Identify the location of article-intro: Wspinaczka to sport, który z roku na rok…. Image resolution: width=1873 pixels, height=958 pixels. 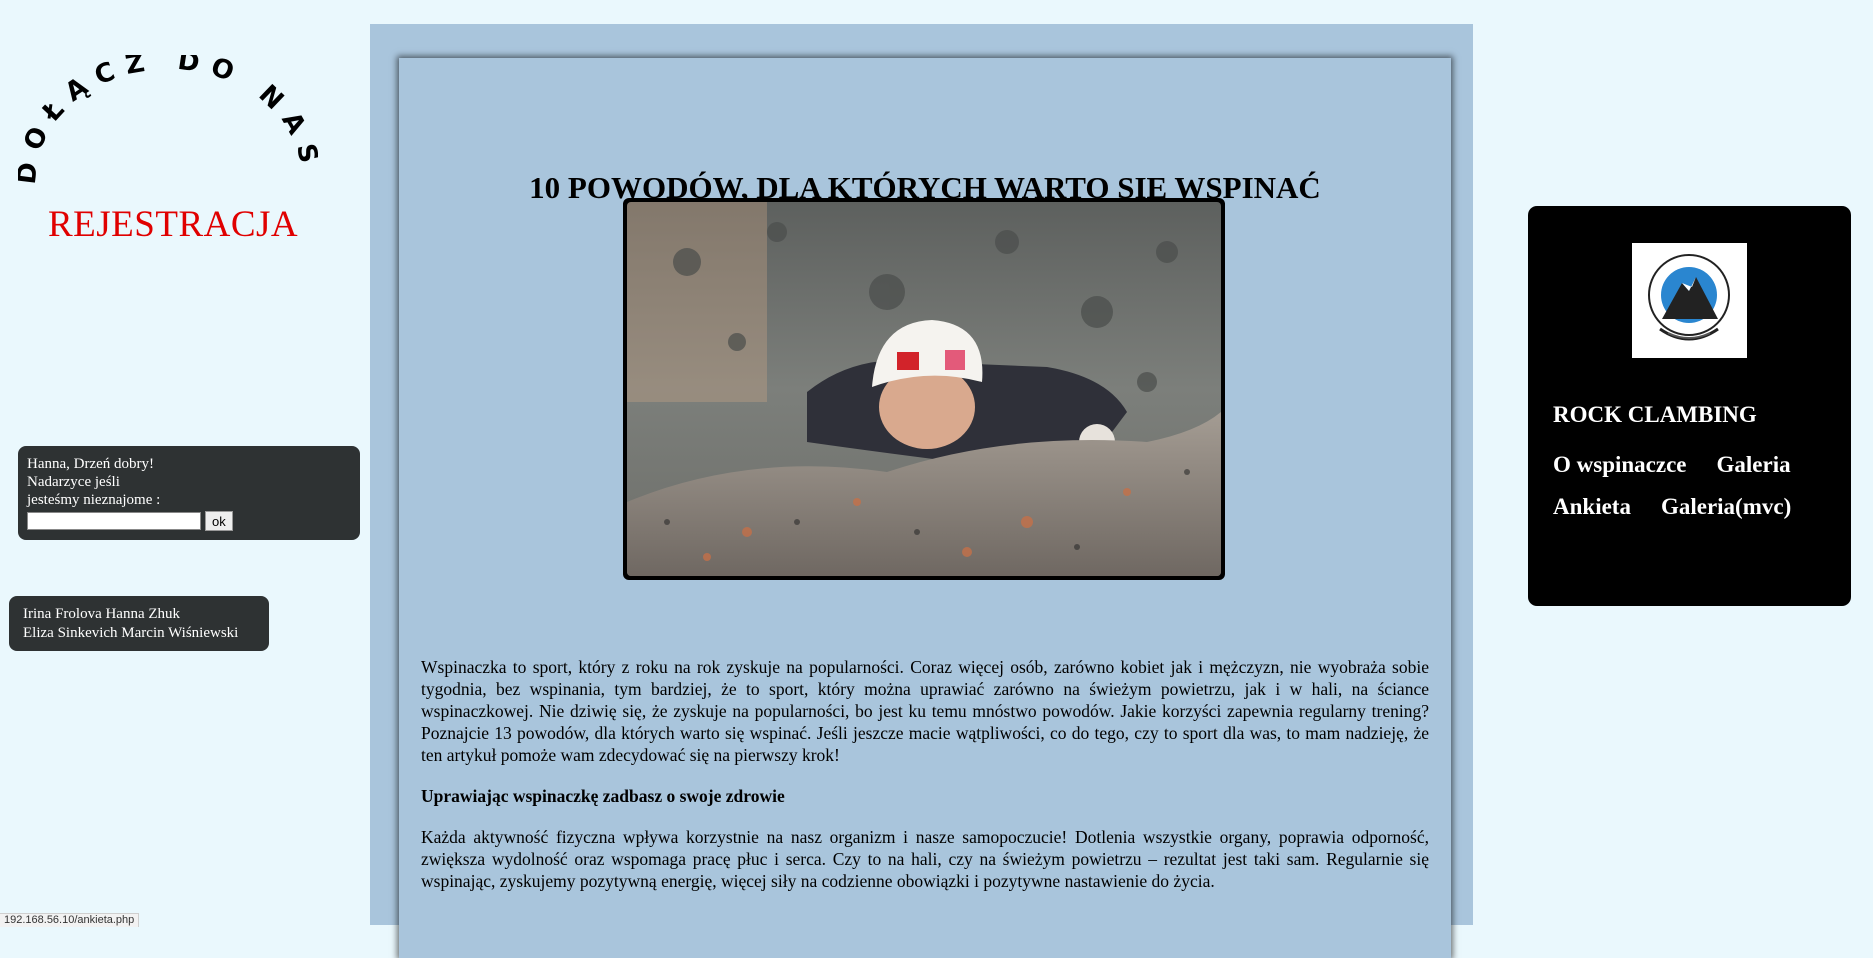
(925, 711).